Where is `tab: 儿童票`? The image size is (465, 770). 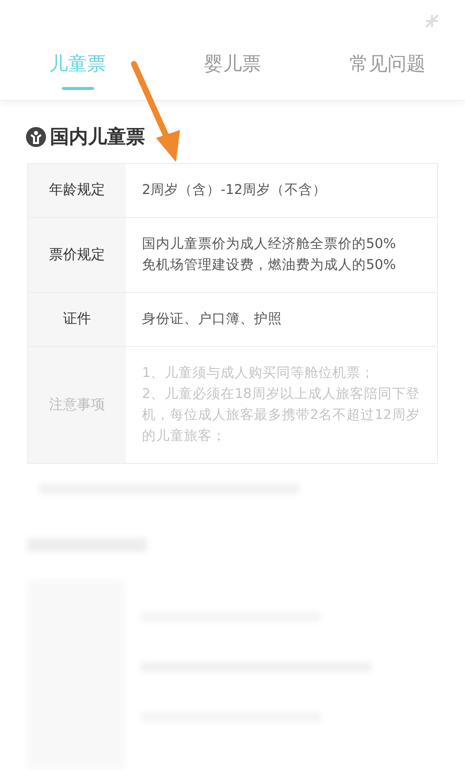 tab: 儿童票 is located at coordinates (77, 70).